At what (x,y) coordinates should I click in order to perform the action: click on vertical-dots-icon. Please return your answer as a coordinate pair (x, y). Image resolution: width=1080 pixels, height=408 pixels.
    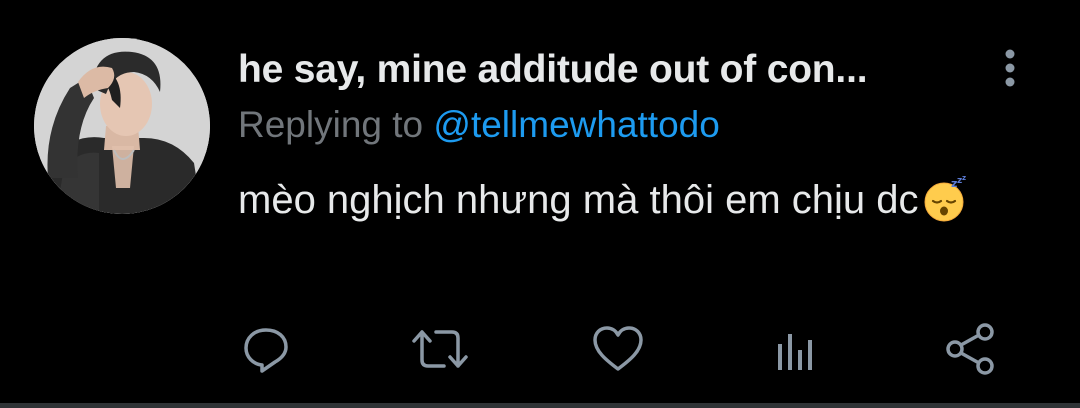
    Looking at the image, I should click on (1010, 68).